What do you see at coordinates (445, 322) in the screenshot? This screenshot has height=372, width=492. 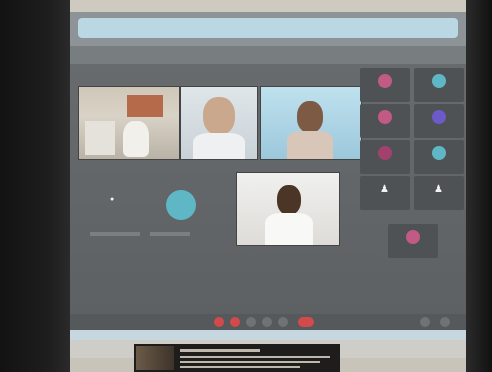 I see `chat-icon` at bounding box center [445, 322].